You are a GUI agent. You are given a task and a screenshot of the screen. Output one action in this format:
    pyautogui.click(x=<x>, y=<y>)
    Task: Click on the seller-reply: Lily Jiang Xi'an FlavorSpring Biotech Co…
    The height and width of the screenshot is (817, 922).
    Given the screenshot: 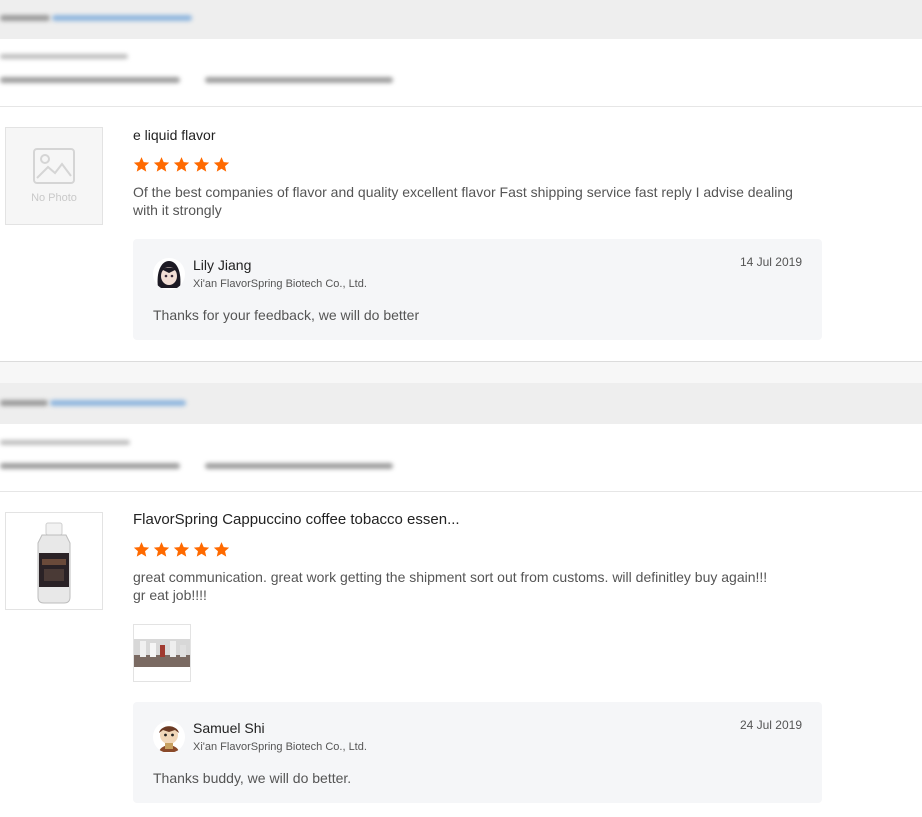 What is the action you would take?
    pyautogui.click(x=477, y=289)
    